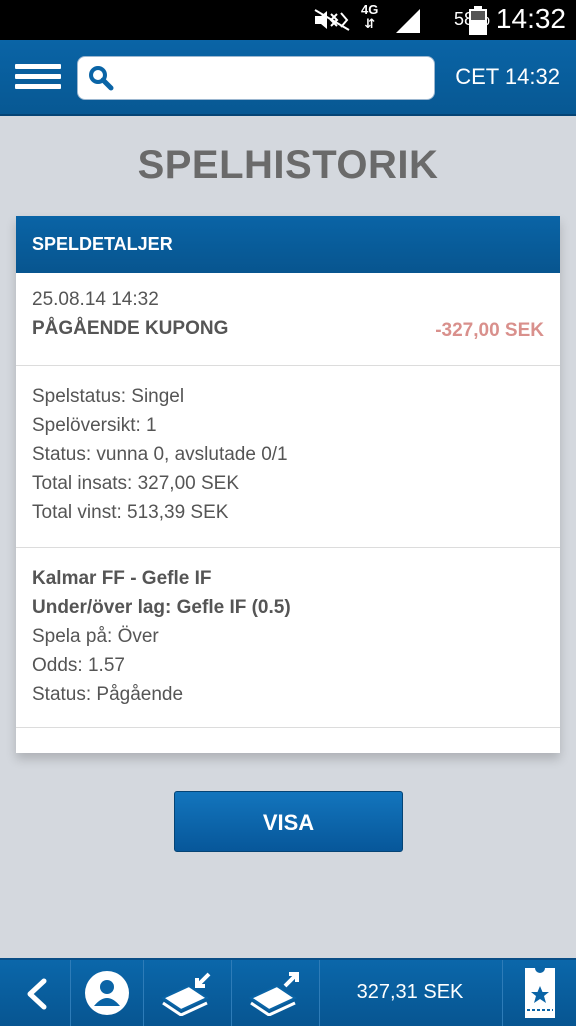 Image resolution: width=576 pixels, height=1026 pixels. I want to click on summary-spelstatus: Spelstatus: Singel, so click(108, 396).